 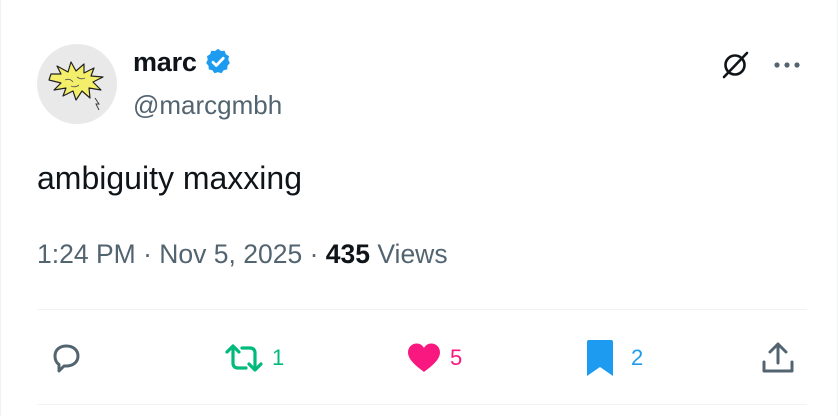 What do you see at coordinates (169, 178) in the screenshot?
I see `tweet-text: ambiguity maxxing` at bounding box center [169, 178].